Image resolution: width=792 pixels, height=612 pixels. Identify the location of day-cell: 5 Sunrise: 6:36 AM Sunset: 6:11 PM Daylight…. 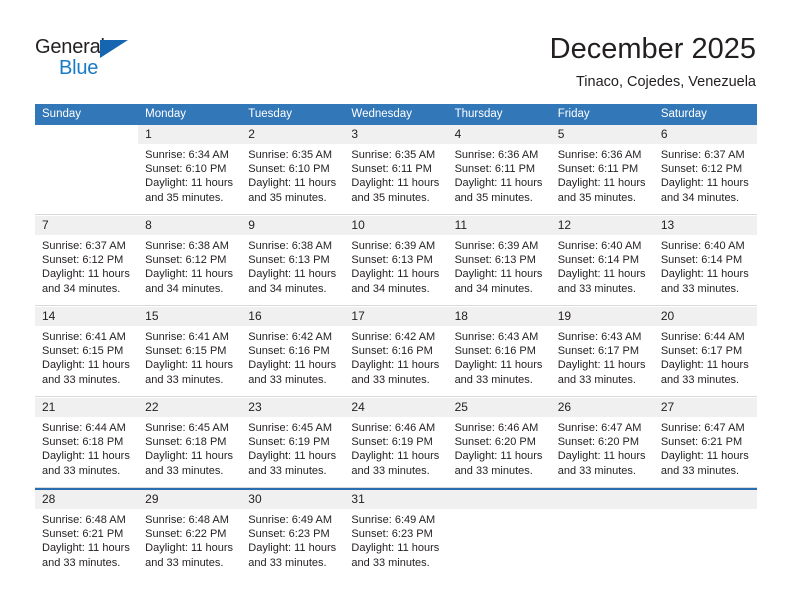
(602, 170).